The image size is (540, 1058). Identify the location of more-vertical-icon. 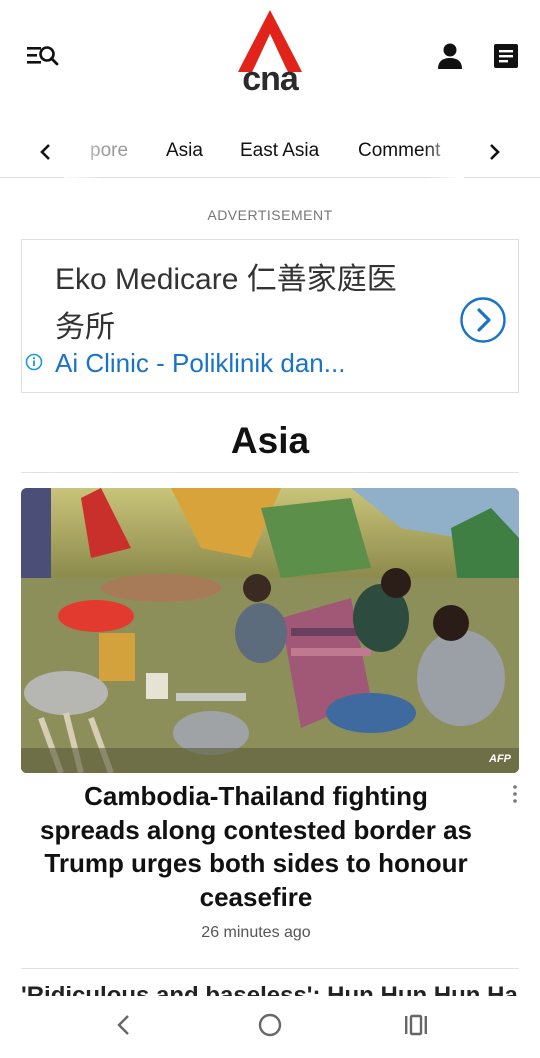
(515, 794).